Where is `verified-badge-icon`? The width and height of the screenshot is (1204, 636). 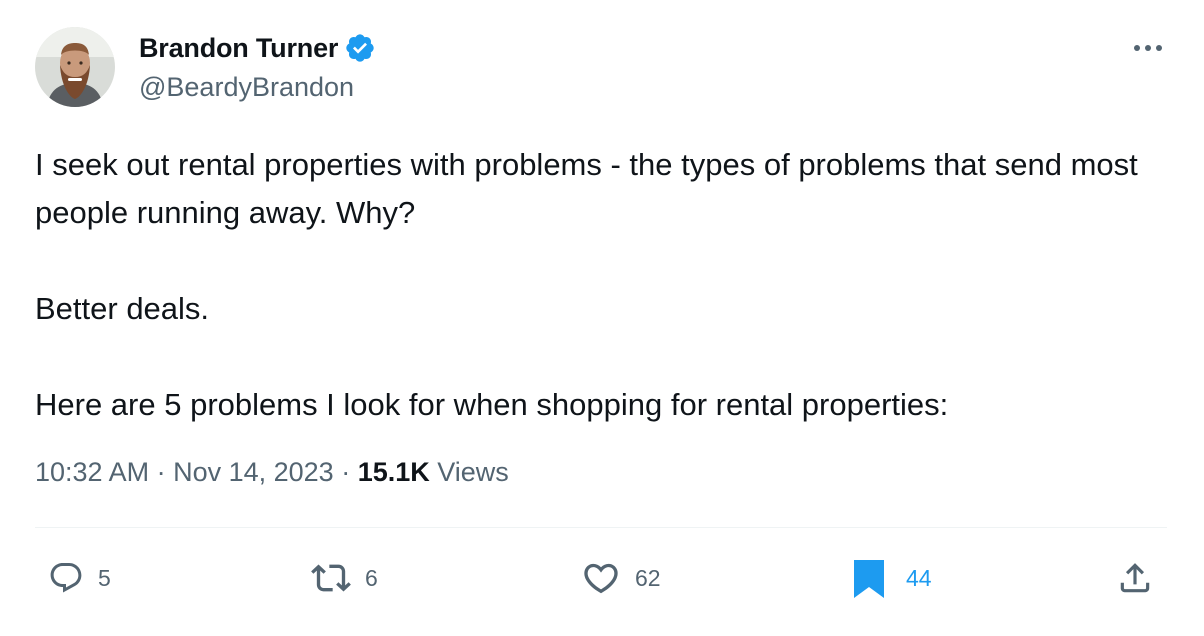
verified-badge-icon is located at coordinates (360, 48).